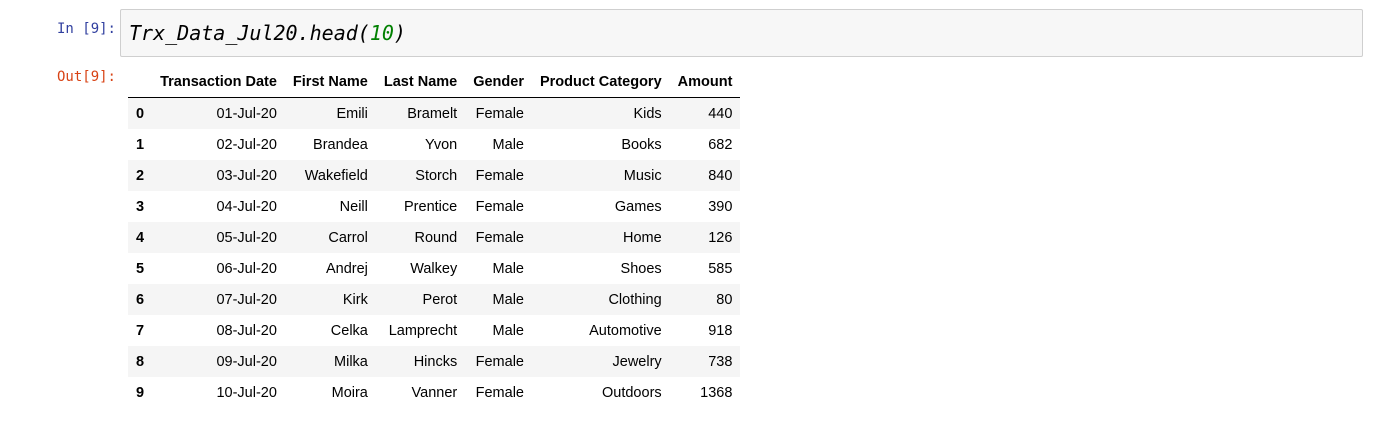 Image resolution: width=1385 pixels, height=421 pixels. What do you see at coordinates (246, 206) in the screenshot?
I see `cell-transaction-date: 04-Jul-20` at bounding box center [246, 206].